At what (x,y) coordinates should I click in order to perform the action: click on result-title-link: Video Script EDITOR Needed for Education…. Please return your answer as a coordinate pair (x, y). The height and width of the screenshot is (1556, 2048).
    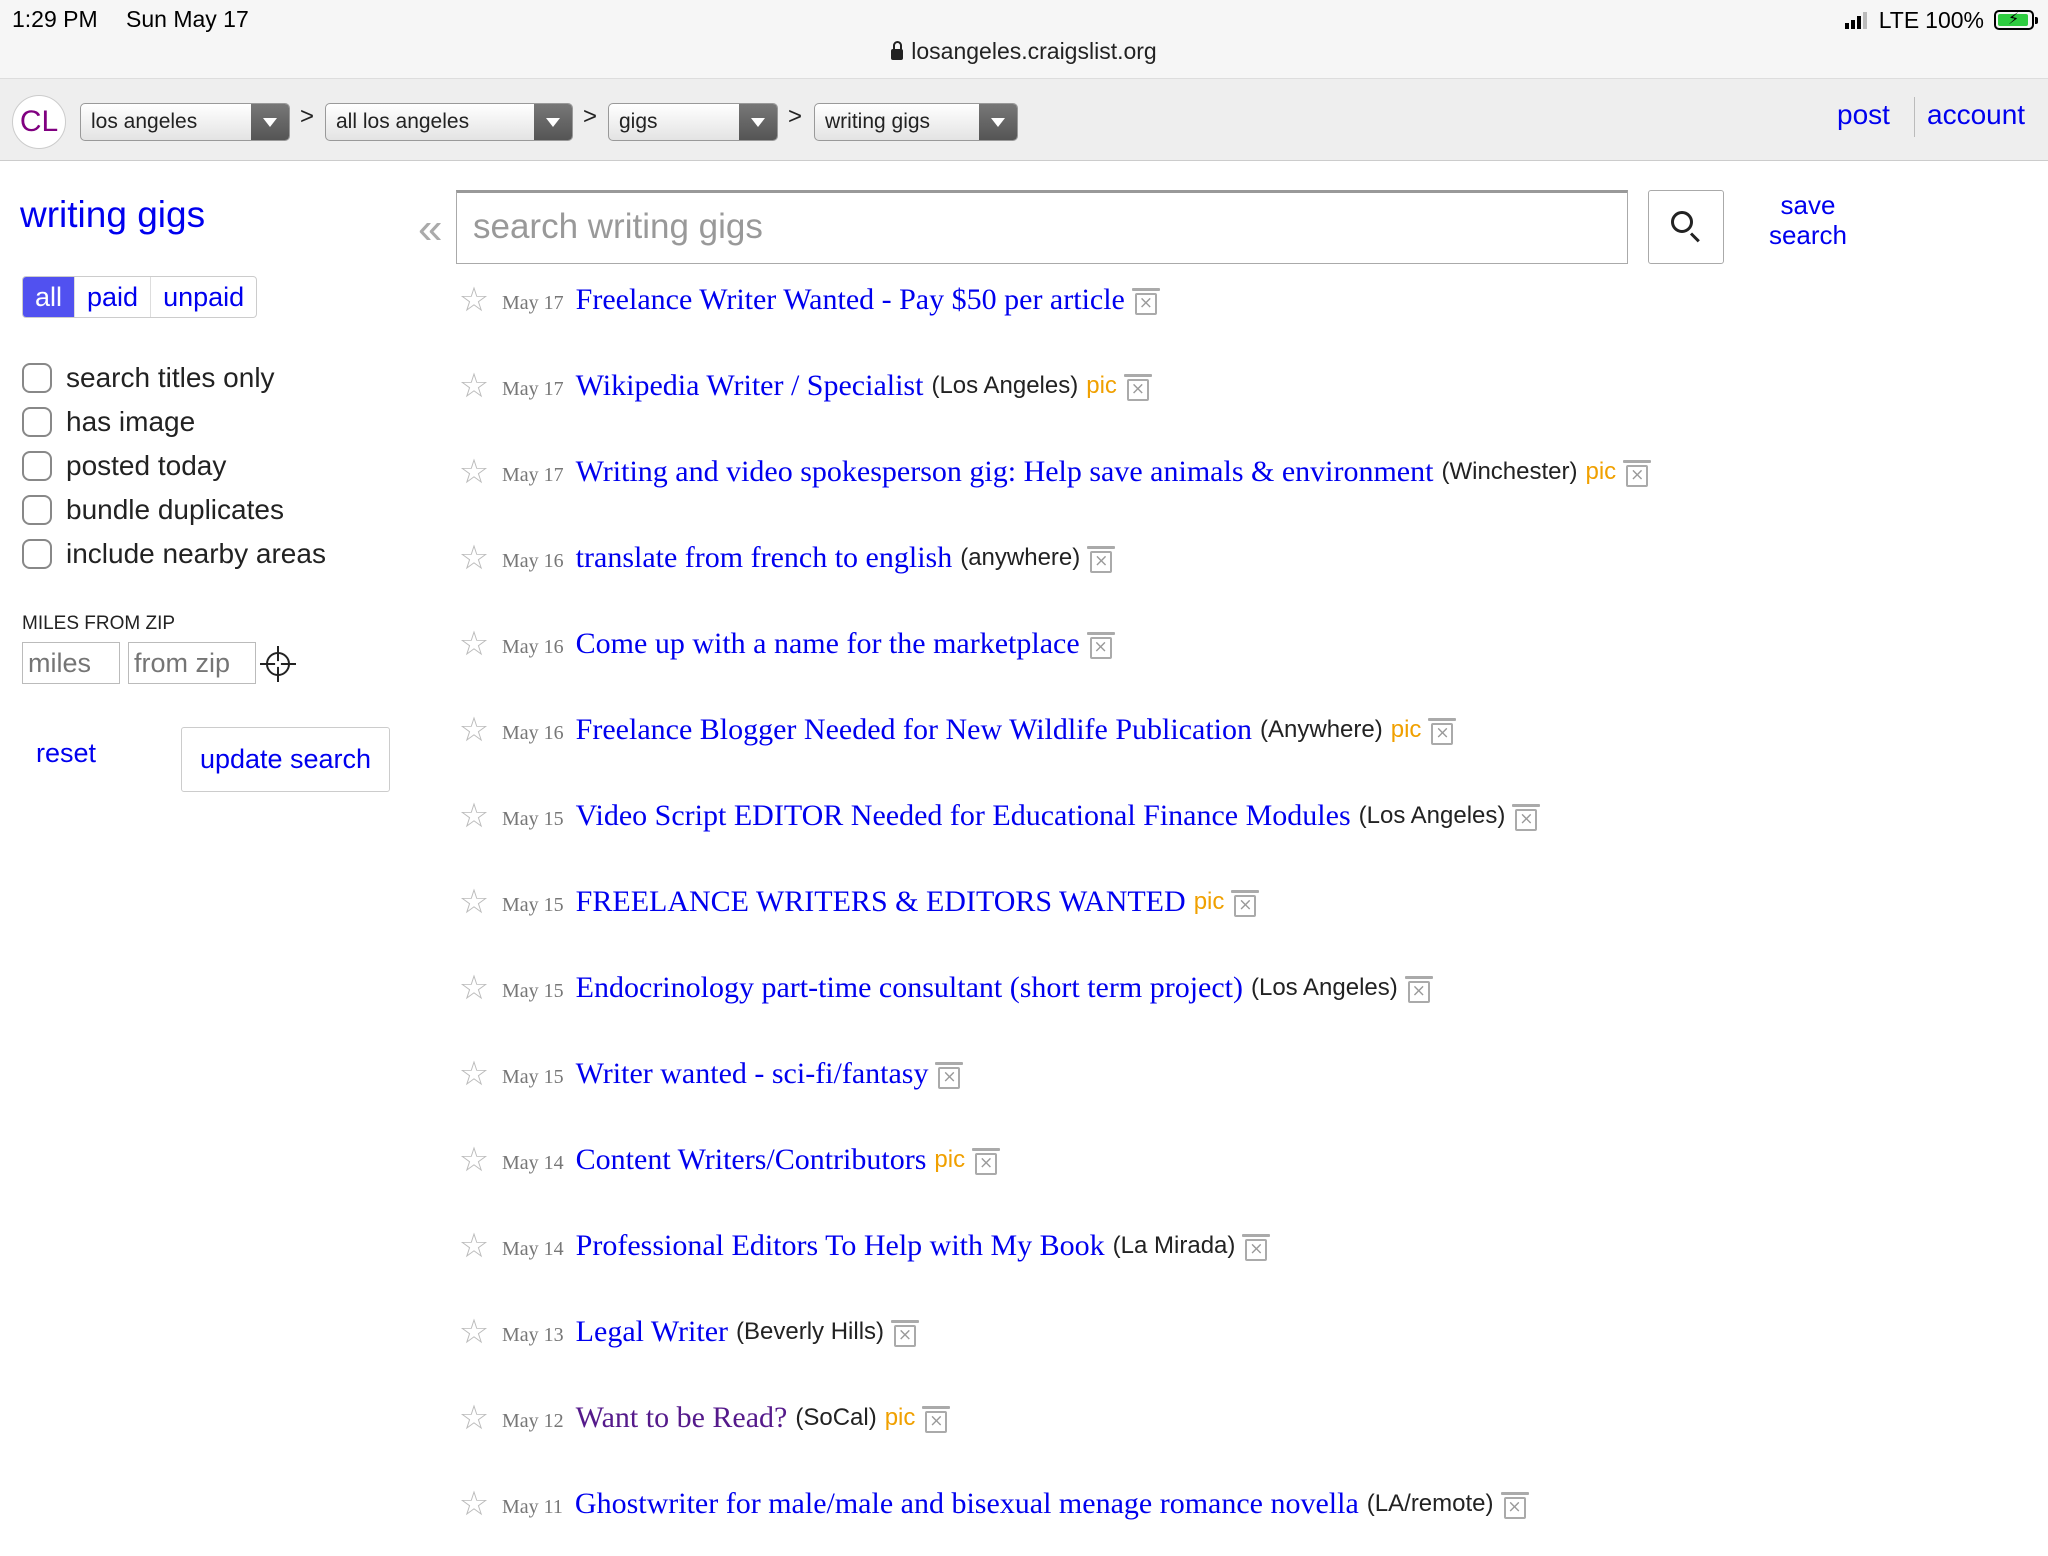
    Looking at the image, I should click on (963, 816).